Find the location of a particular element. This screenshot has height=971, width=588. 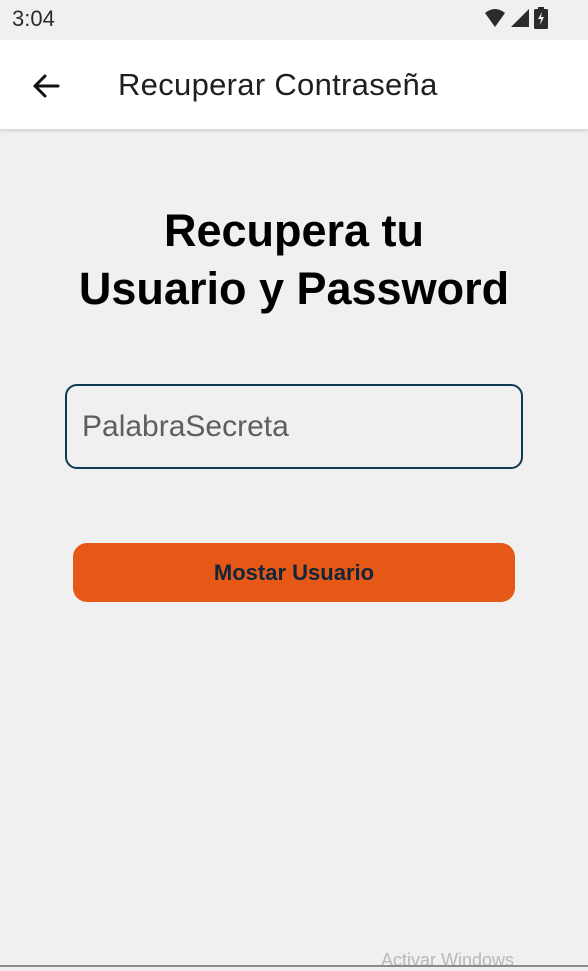

status-bar: 3:04 is located at coordinates (294, 20).